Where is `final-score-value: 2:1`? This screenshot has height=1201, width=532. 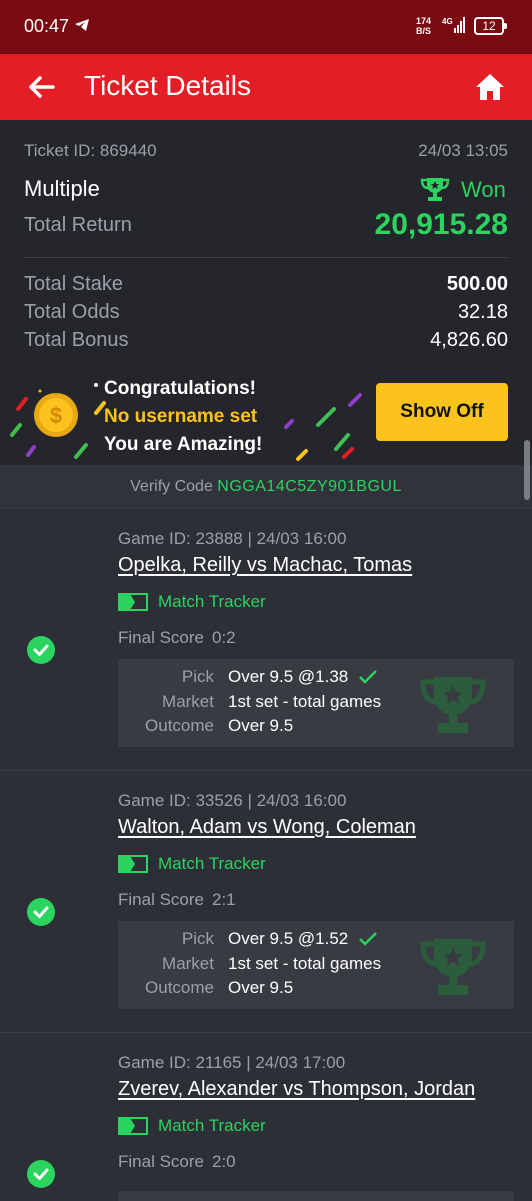
final-score-value: 2:1 is located at coordinates (223, 899).